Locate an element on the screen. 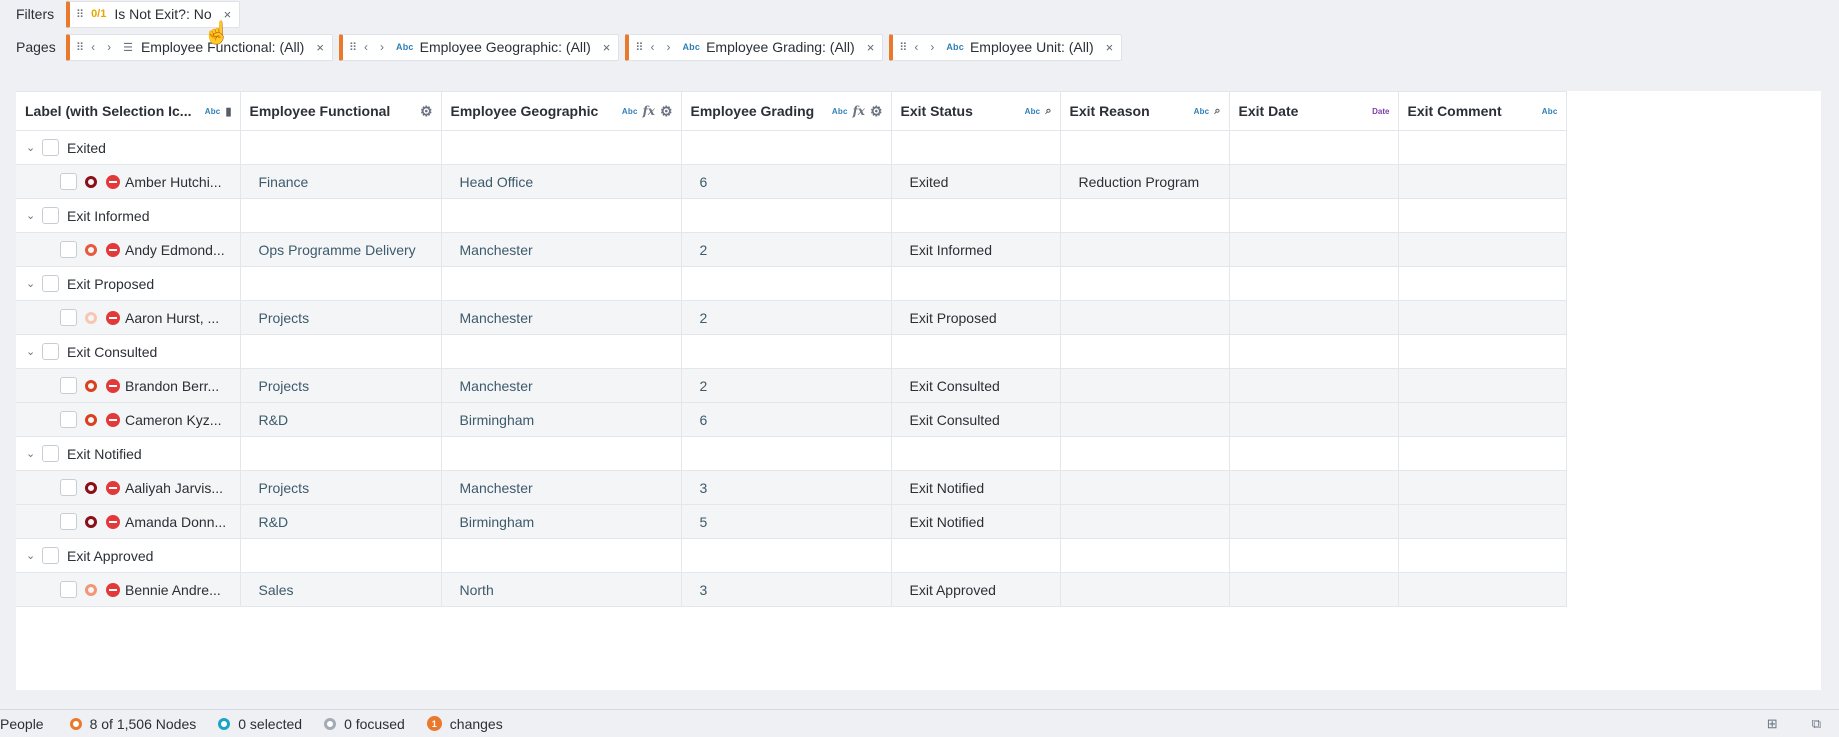 Image resolution: width=1839 pixels, height=737 pixels. column-header-employee-functional: Employee Functional ⚙ is located at coordinates (341, 111).